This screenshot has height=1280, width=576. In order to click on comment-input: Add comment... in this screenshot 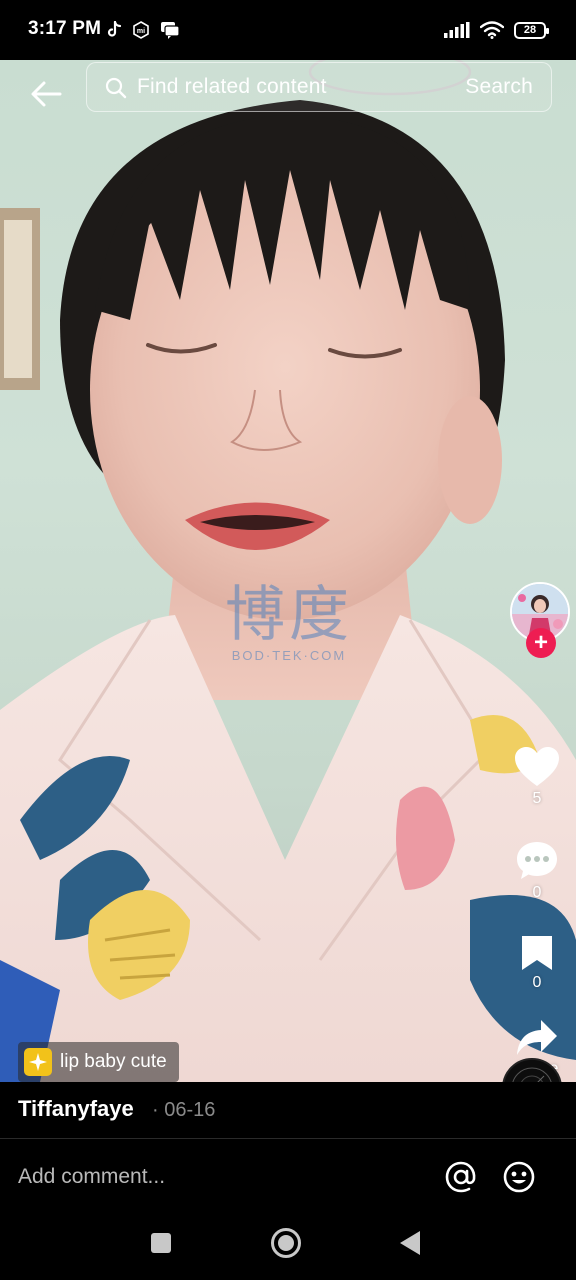, I will do `click(91, 1177)`.